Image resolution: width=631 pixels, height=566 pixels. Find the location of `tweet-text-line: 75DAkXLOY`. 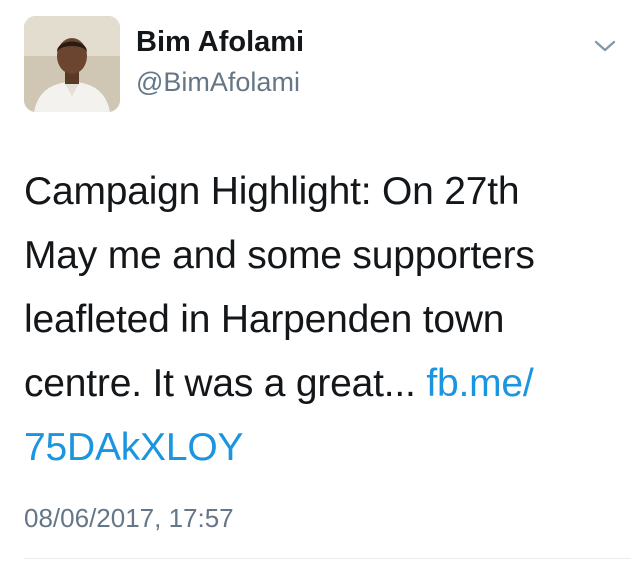

tweet-text-line: 75DAkXLOY is located at coordinates (324, 448).